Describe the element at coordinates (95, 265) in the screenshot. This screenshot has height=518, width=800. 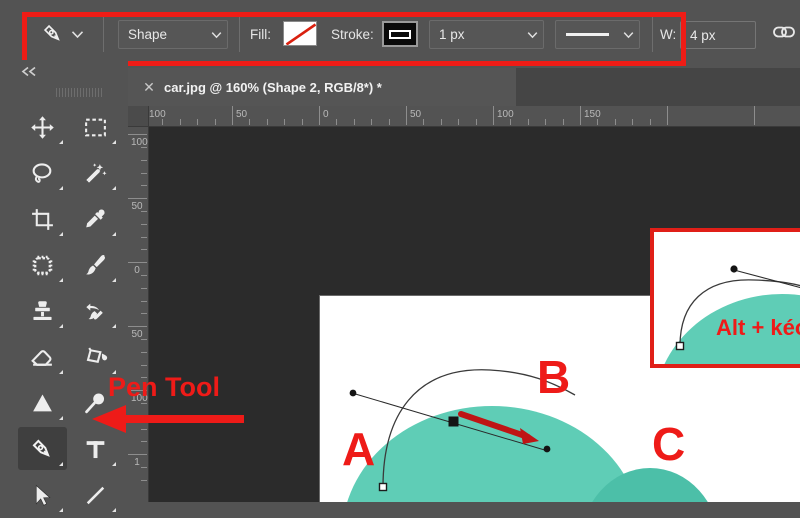
I see `brush-tool` at that location.